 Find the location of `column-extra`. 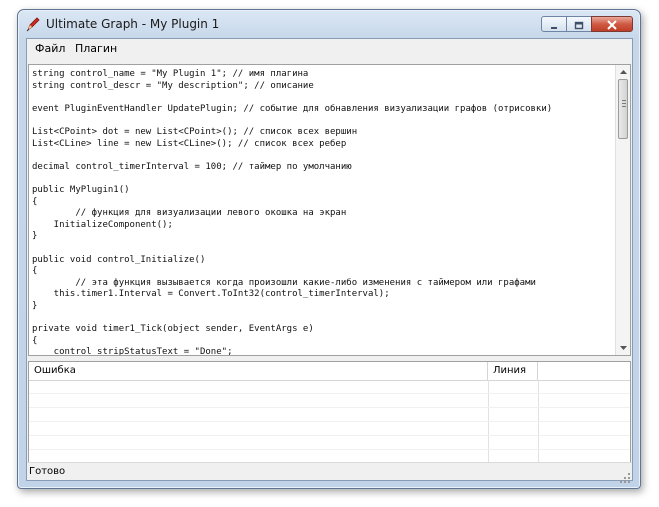

column-extra is located at coordinates (584, 371).